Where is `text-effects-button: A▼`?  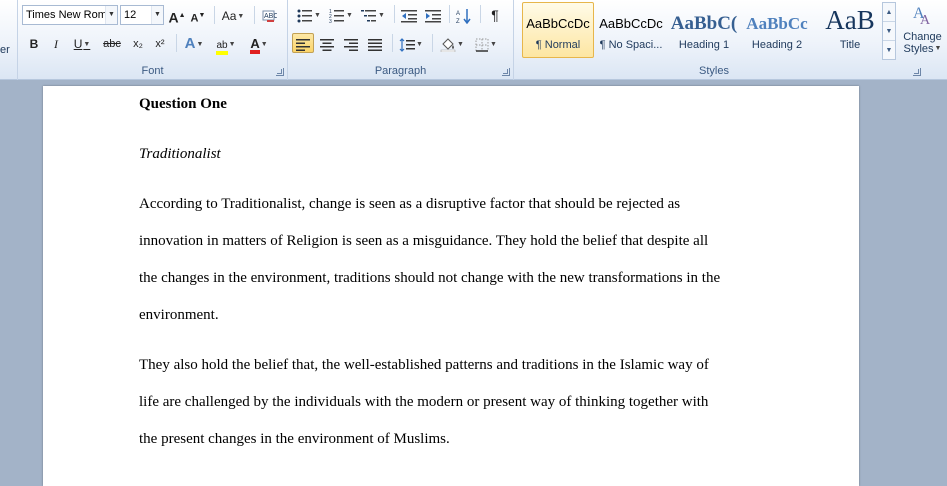
text-effects-button: A▼ is located at coordinates (194, 43).